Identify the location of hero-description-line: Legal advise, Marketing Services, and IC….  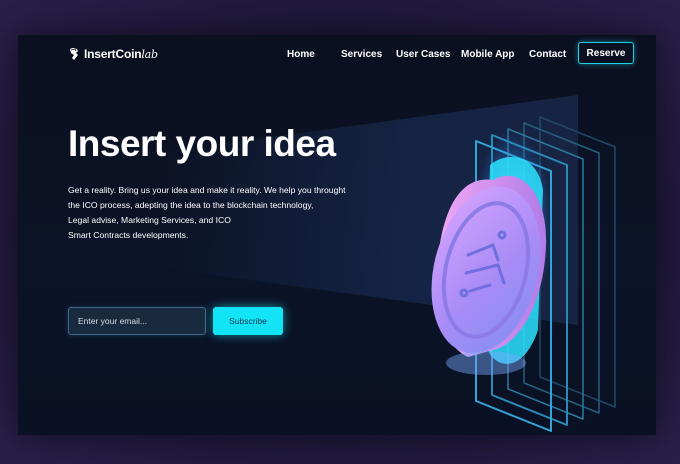
(149, 220).